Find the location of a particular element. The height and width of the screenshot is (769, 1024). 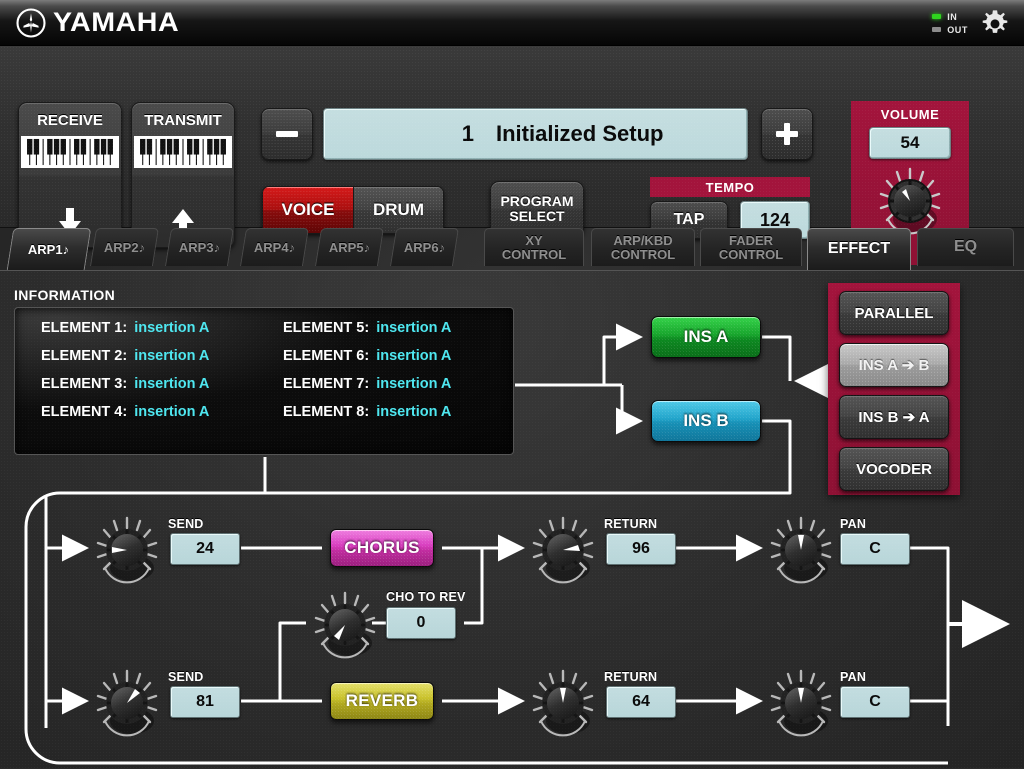

chorus-send-value: 24 is located at coordinates (205, 549).